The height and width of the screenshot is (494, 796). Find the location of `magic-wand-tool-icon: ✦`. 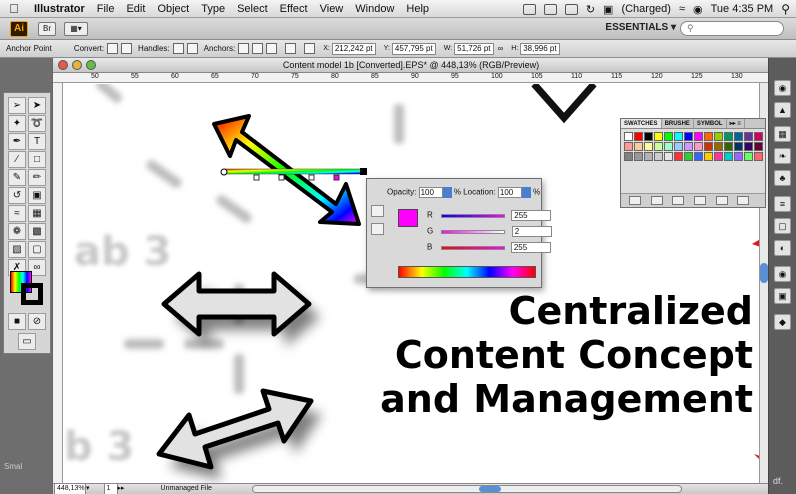

magic-wand-tool-icon: ✦ is located at coordinates (17, 123).